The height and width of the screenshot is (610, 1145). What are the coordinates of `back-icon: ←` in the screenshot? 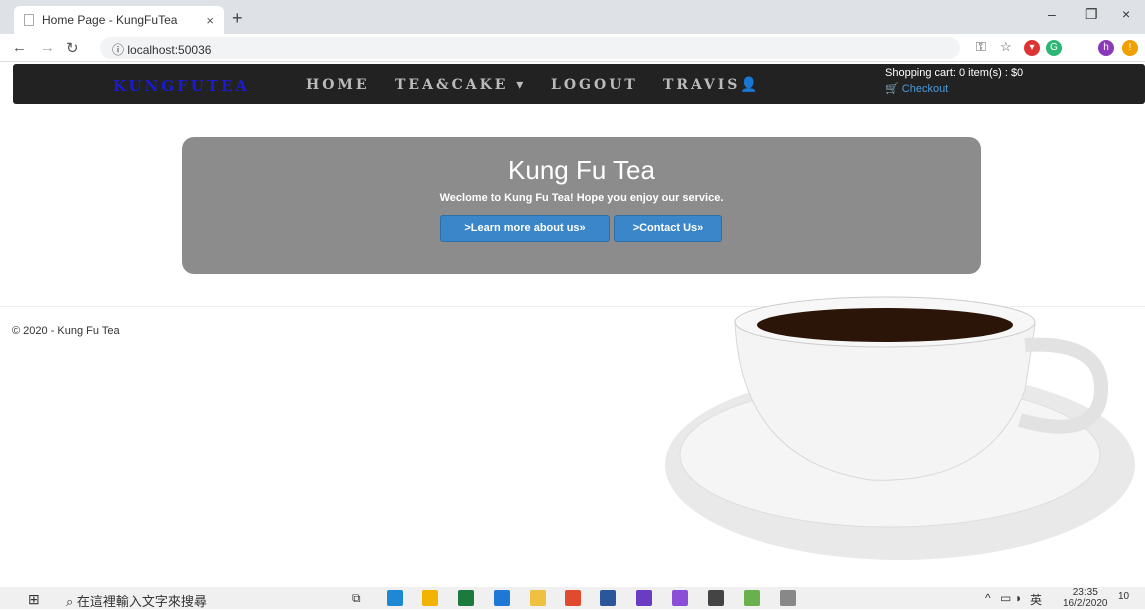 It's located at (19, 47).